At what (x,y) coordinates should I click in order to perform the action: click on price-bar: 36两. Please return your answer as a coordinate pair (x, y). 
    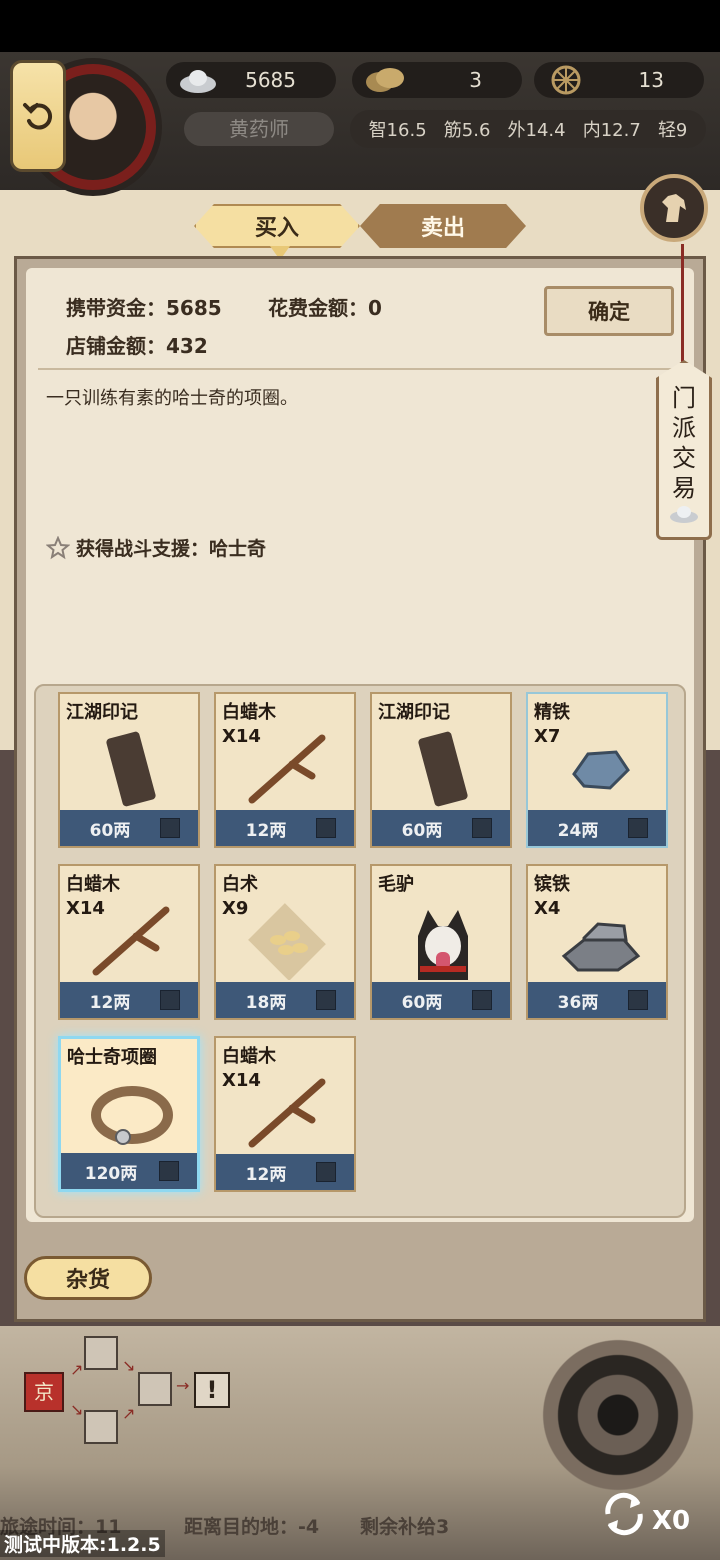
    Looking at the image, I should click on (597, 1000).